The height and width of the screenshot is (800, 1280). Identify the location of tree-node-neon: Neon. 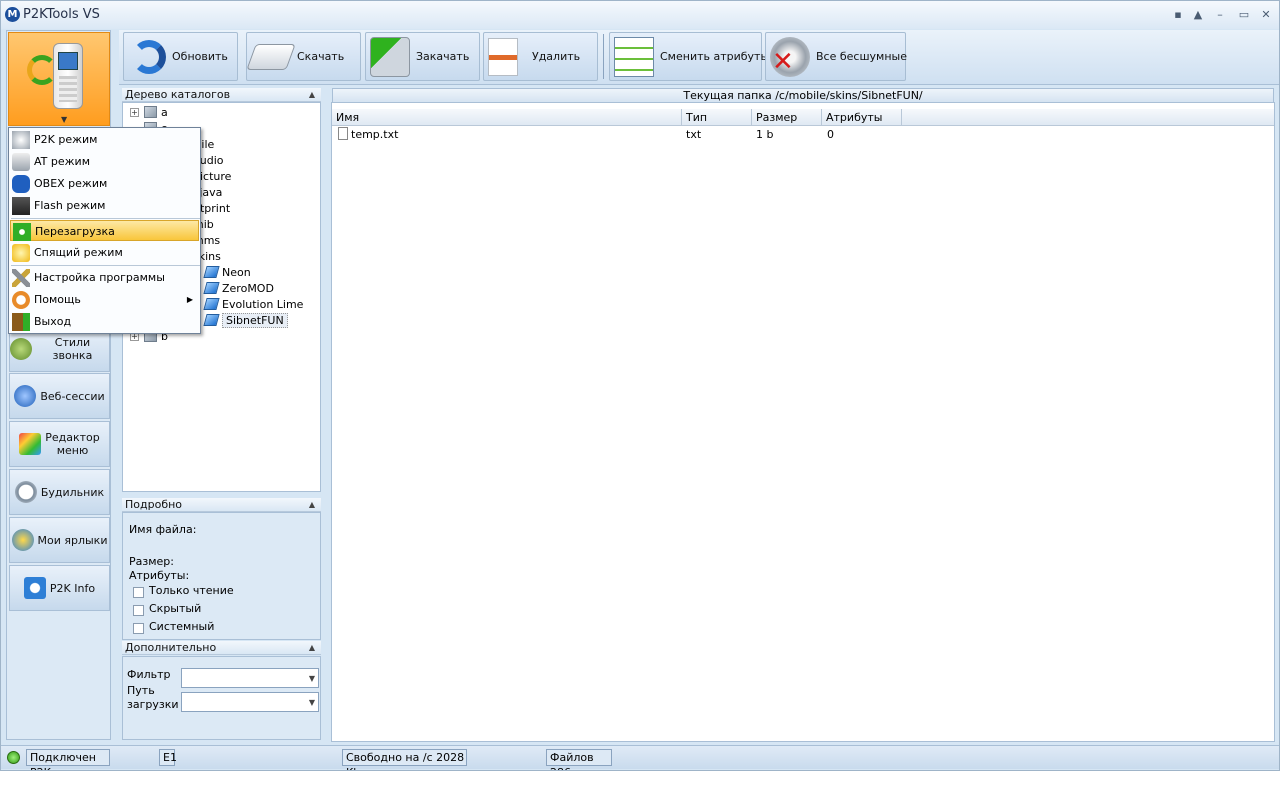
(227, 273).